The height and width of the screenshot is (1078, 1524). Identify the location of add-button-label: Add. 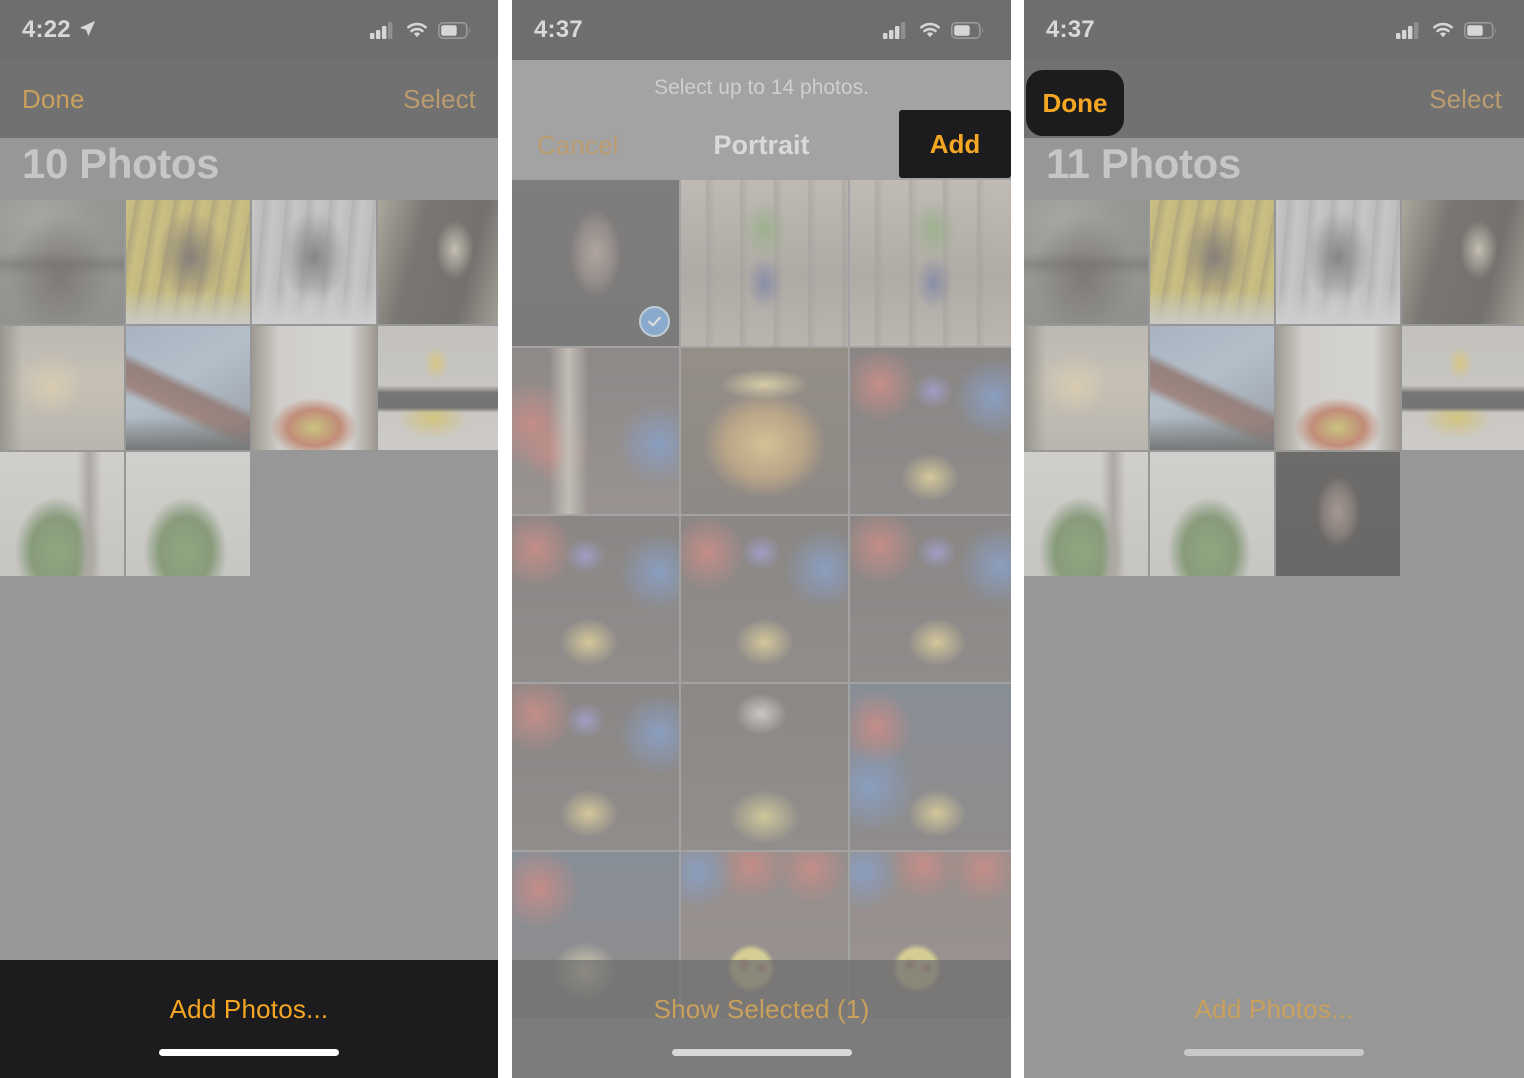
(955, 143).